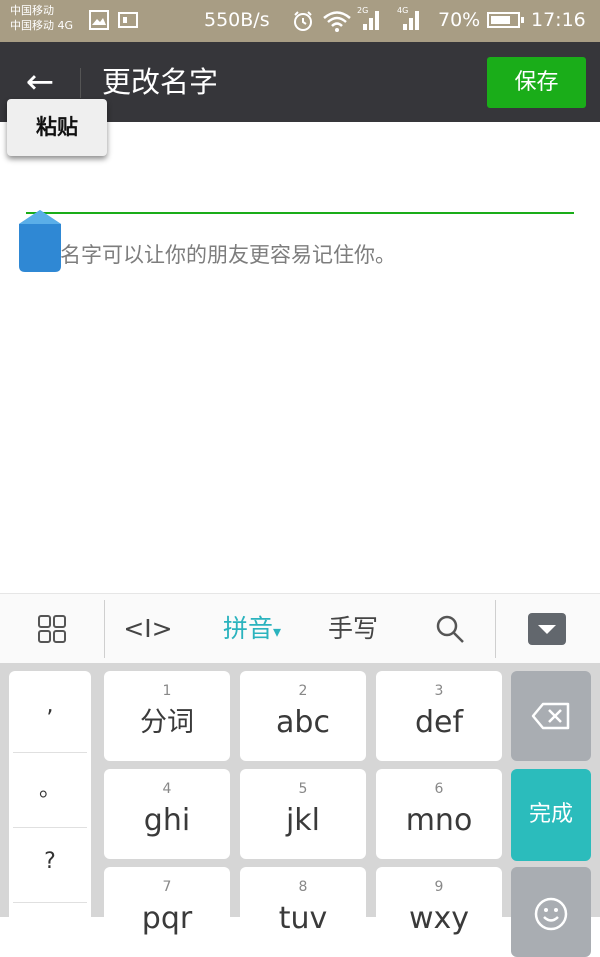  What do you see at coordinates (42, 25) in the screenshot?
I see `carrier-2: 中国移动 4G` at bounding box center [42, 25].